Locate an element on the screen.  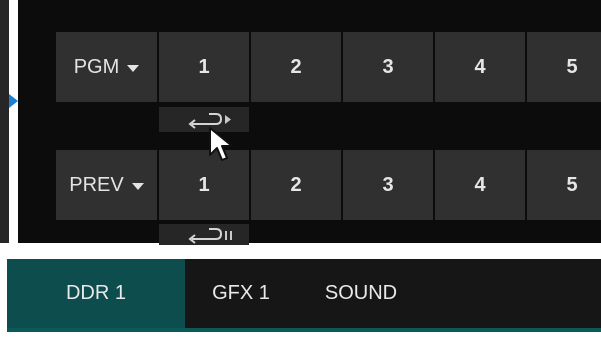
program-source-2-button: 2 is located at coordinates (296, 67).